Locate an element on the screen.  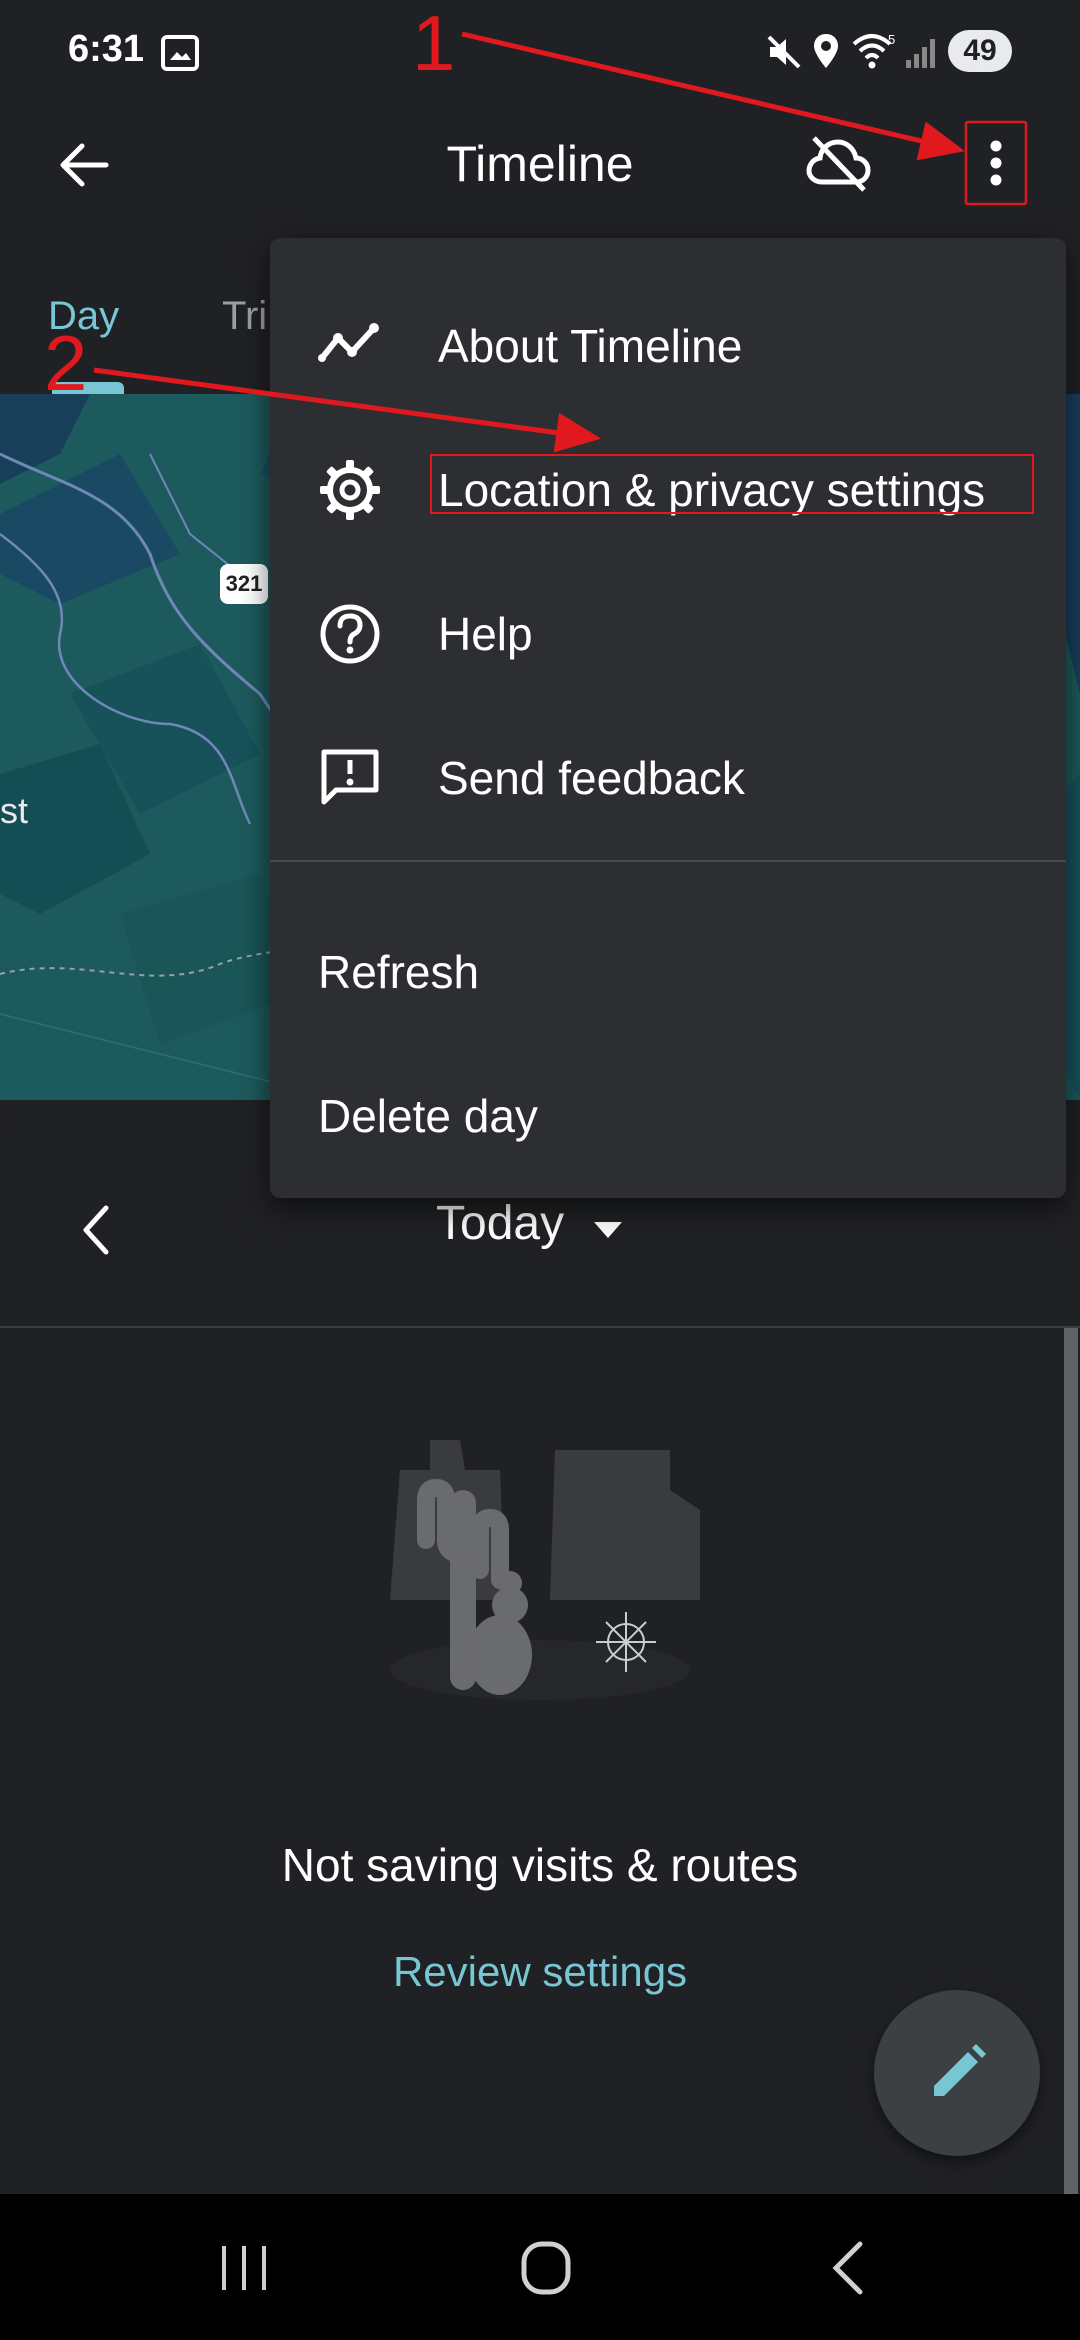
annotation-step-1: 1 is located at coordinates (433, 43).